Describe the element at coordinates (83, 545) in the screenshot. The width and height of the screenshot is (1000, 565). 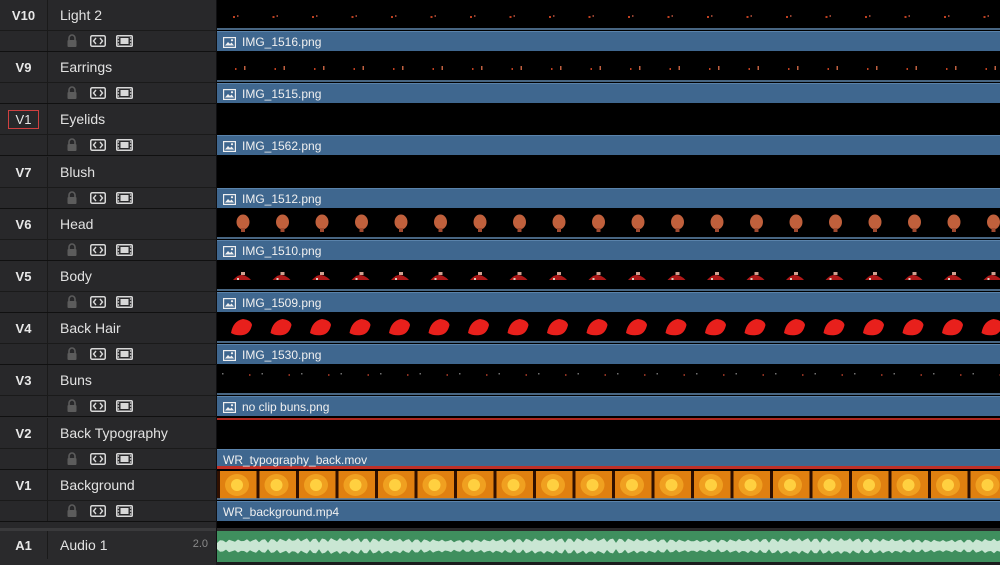
I see `track-name: Audio 1` at that location.